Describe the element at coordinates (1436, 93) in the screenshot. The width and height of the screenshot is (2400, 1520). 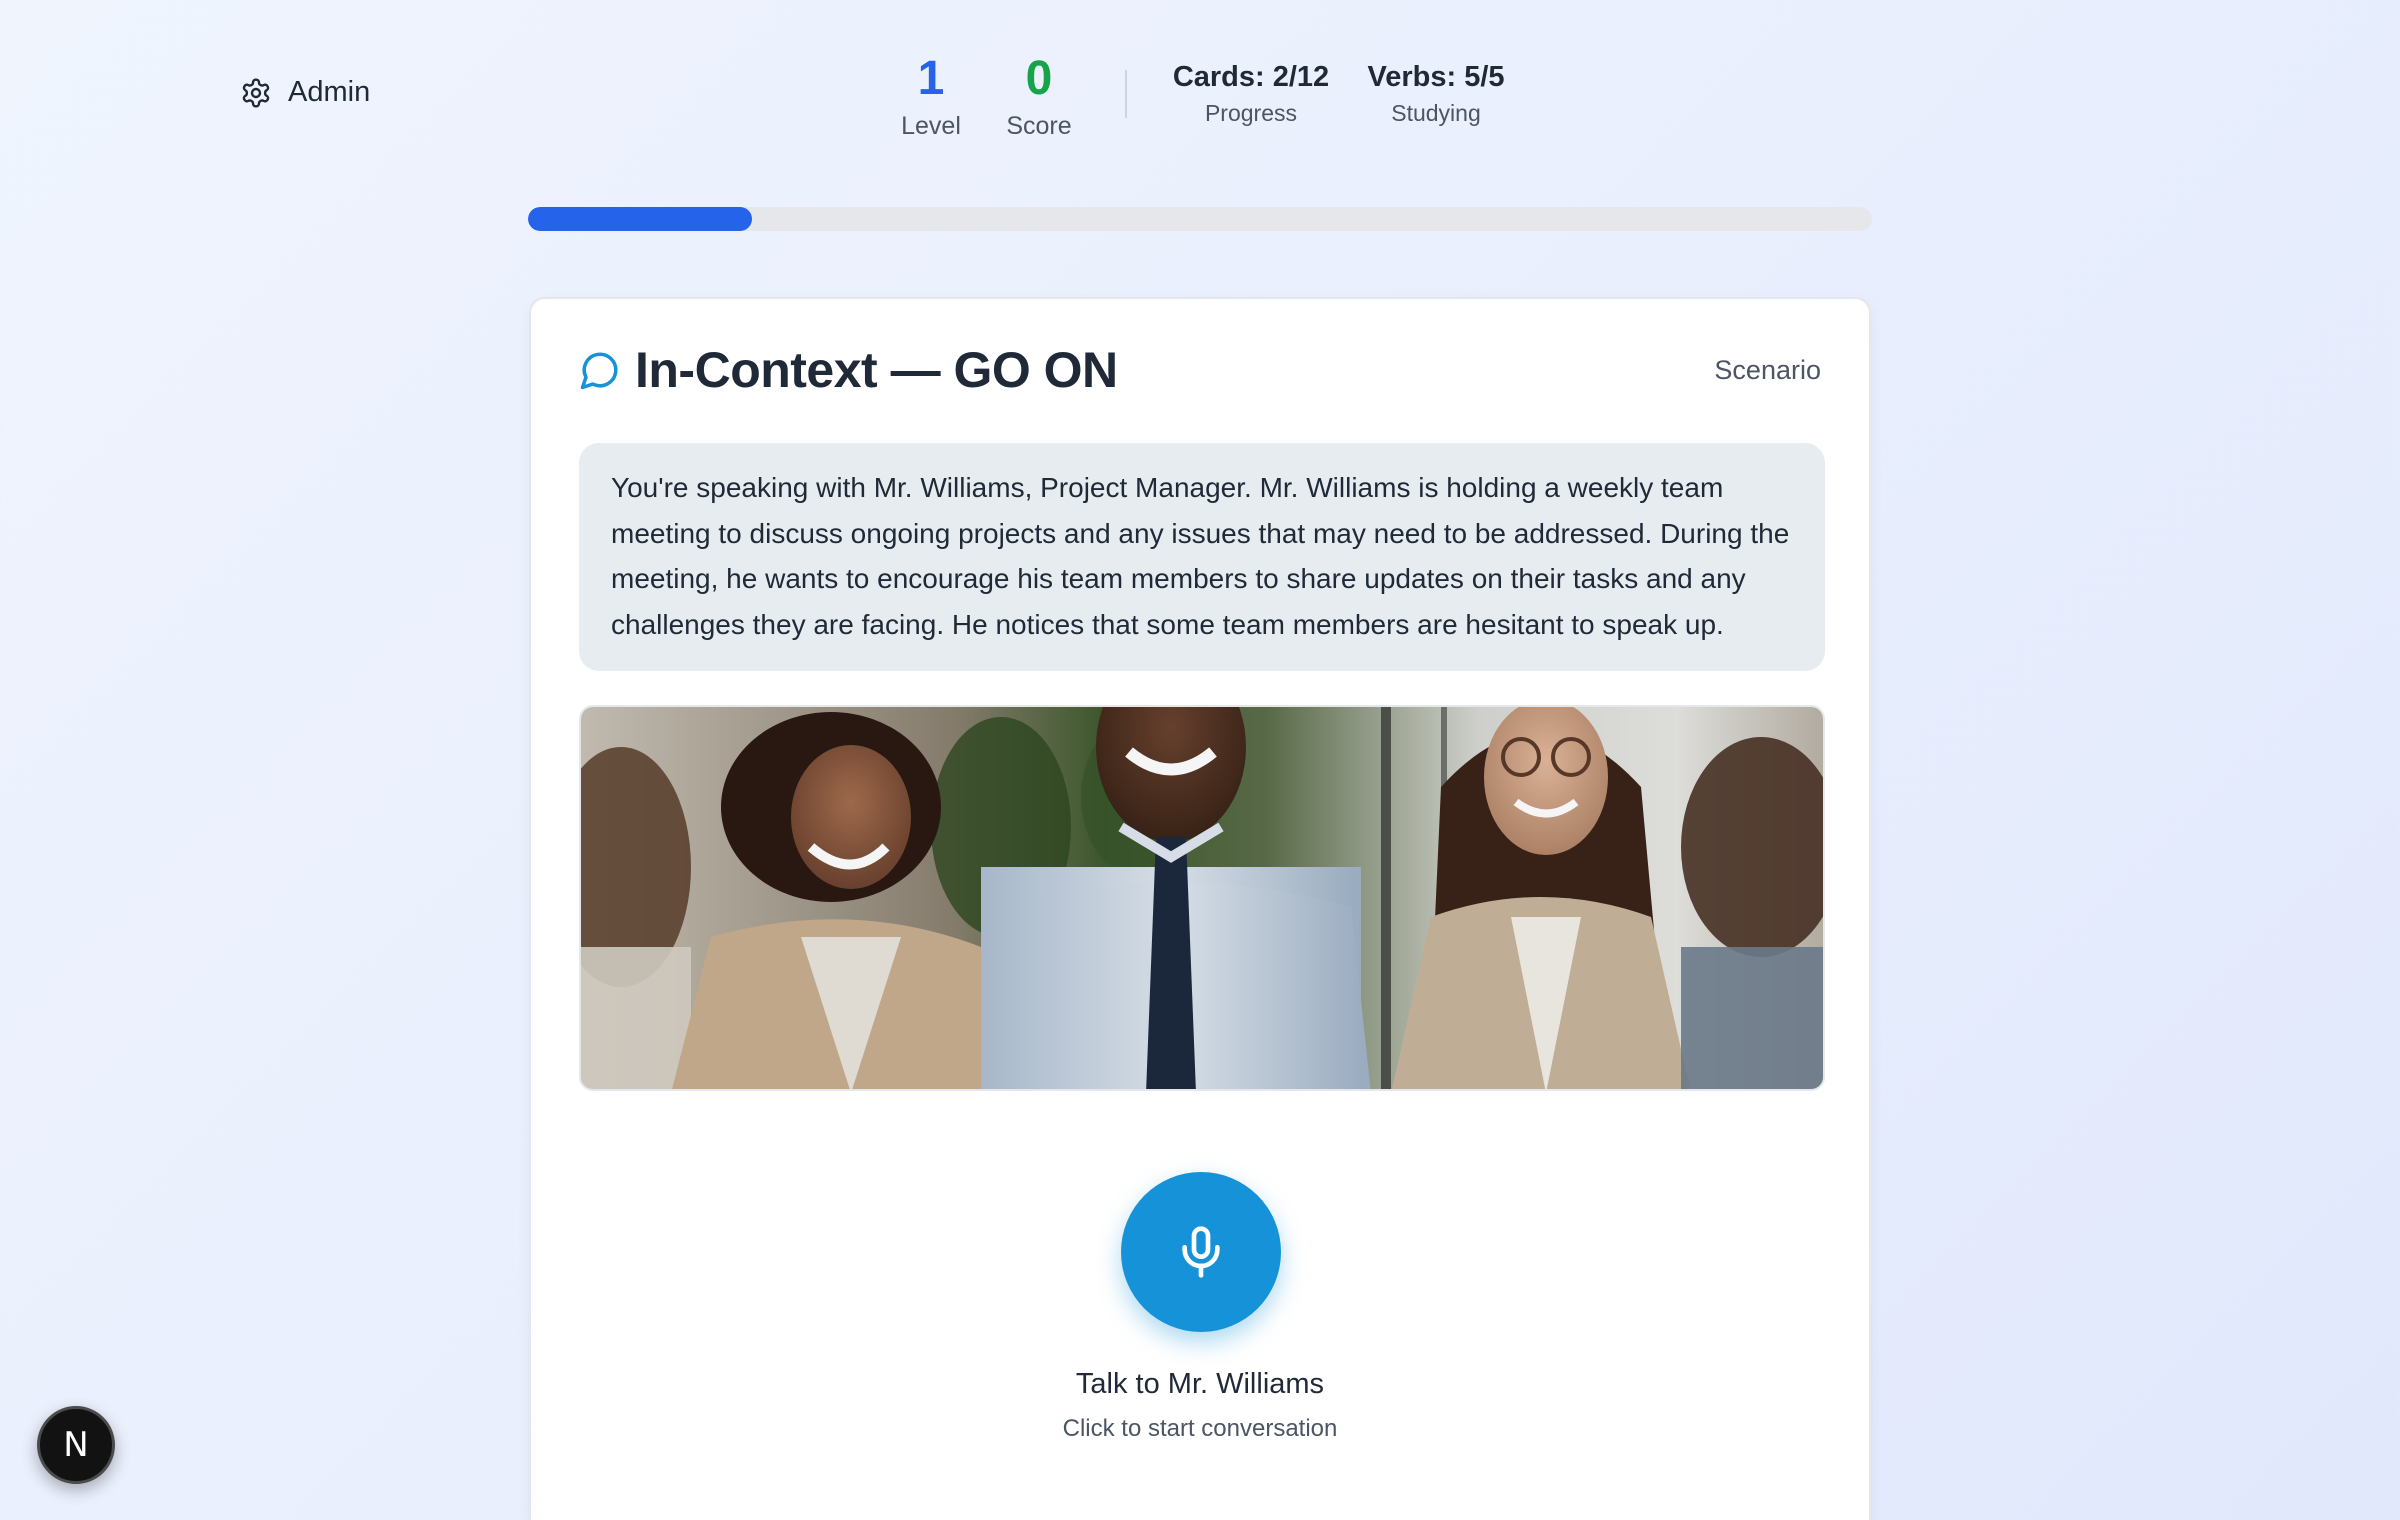
I see `verbs-stat: Verbs: 5/5 Studying` at that location.